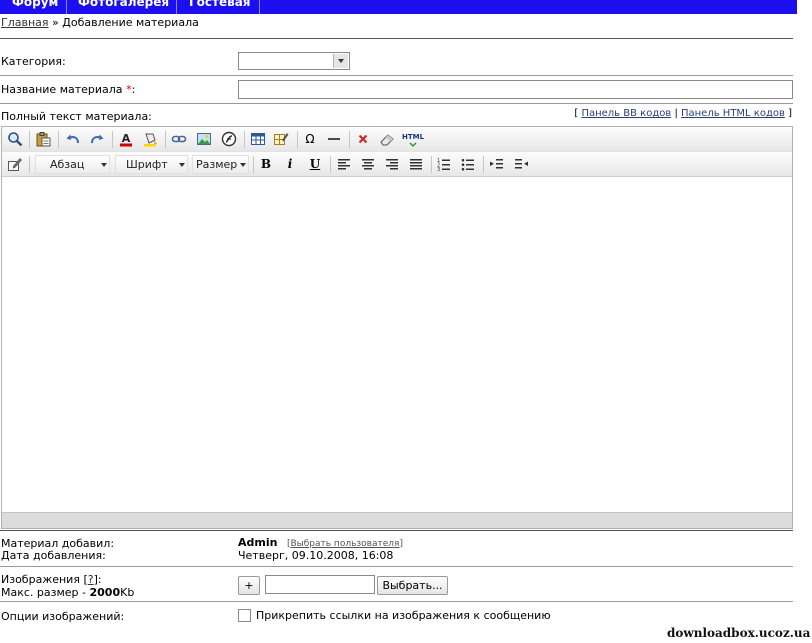  What do you see at coordinates (15, 139) in the screenshot?
I see `preview-zoom-icon` at bounding box center [15, 139].